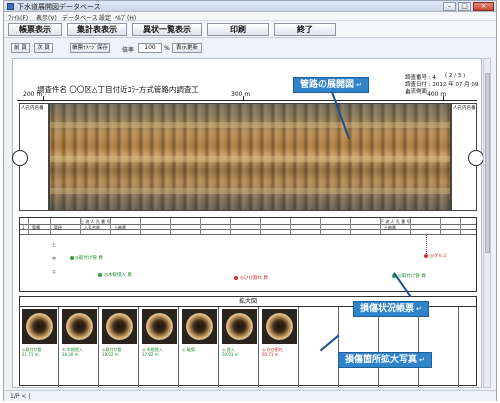 This screenshot has width=500, height=403. Describe the element at coordinates (487, 163) in the screenshot. I see `scrollbar-thumb` at that location.